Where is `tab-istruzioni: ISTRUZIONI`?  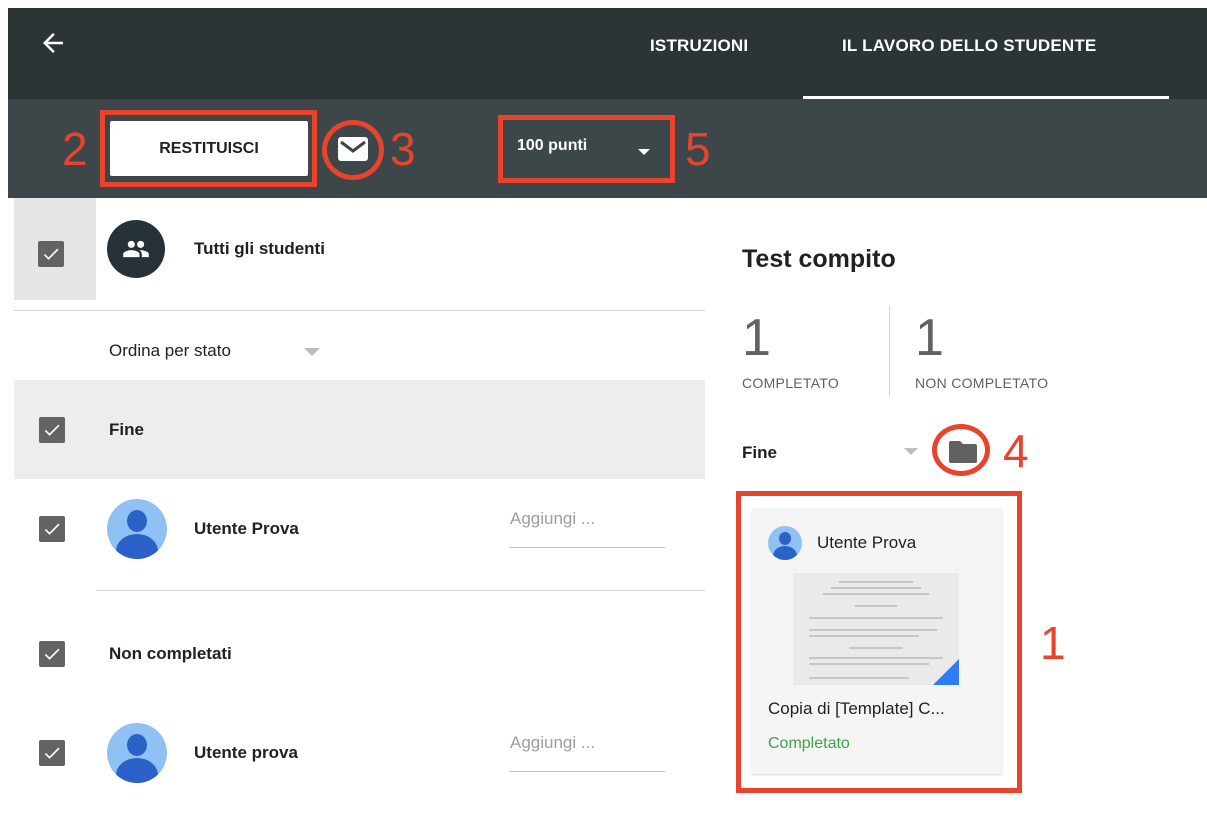 tab-istruzioni: ISTRUZIONI is located at coordinates (699, 46).